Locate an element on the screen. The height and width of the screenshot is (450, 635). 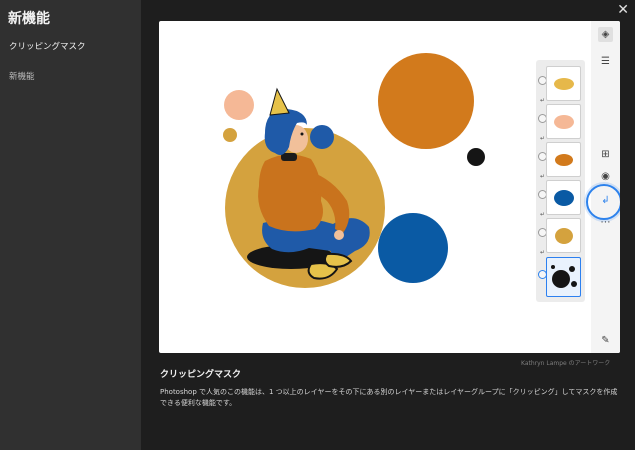
layer-thumbnail-selected is located at coordinates (563, 277).